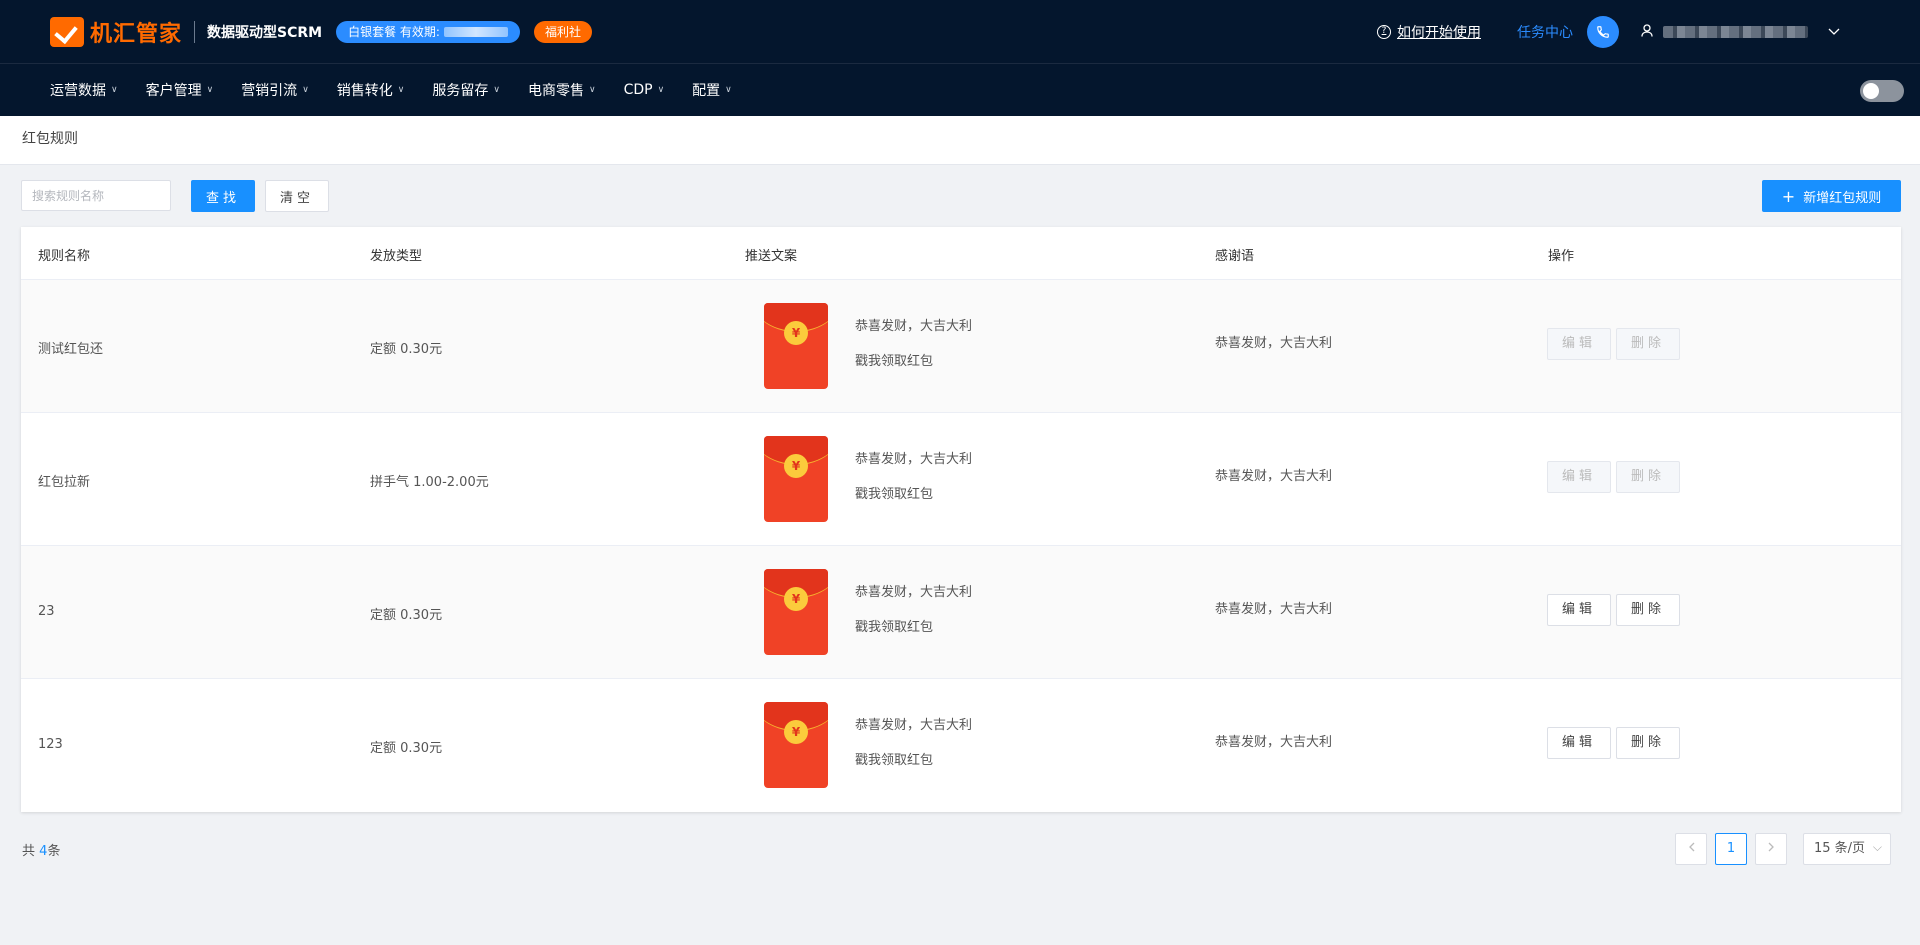 The height and width of the screenshot is (945, 1920). I want to click on column-header: 操作, so click(1561, 256).